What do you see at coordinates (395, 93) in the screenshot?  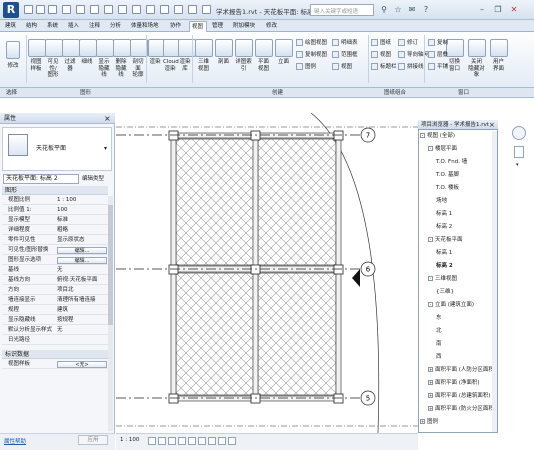 I see `panel-sheet-composition: 图纸组合` at bounding box center [395, 93].